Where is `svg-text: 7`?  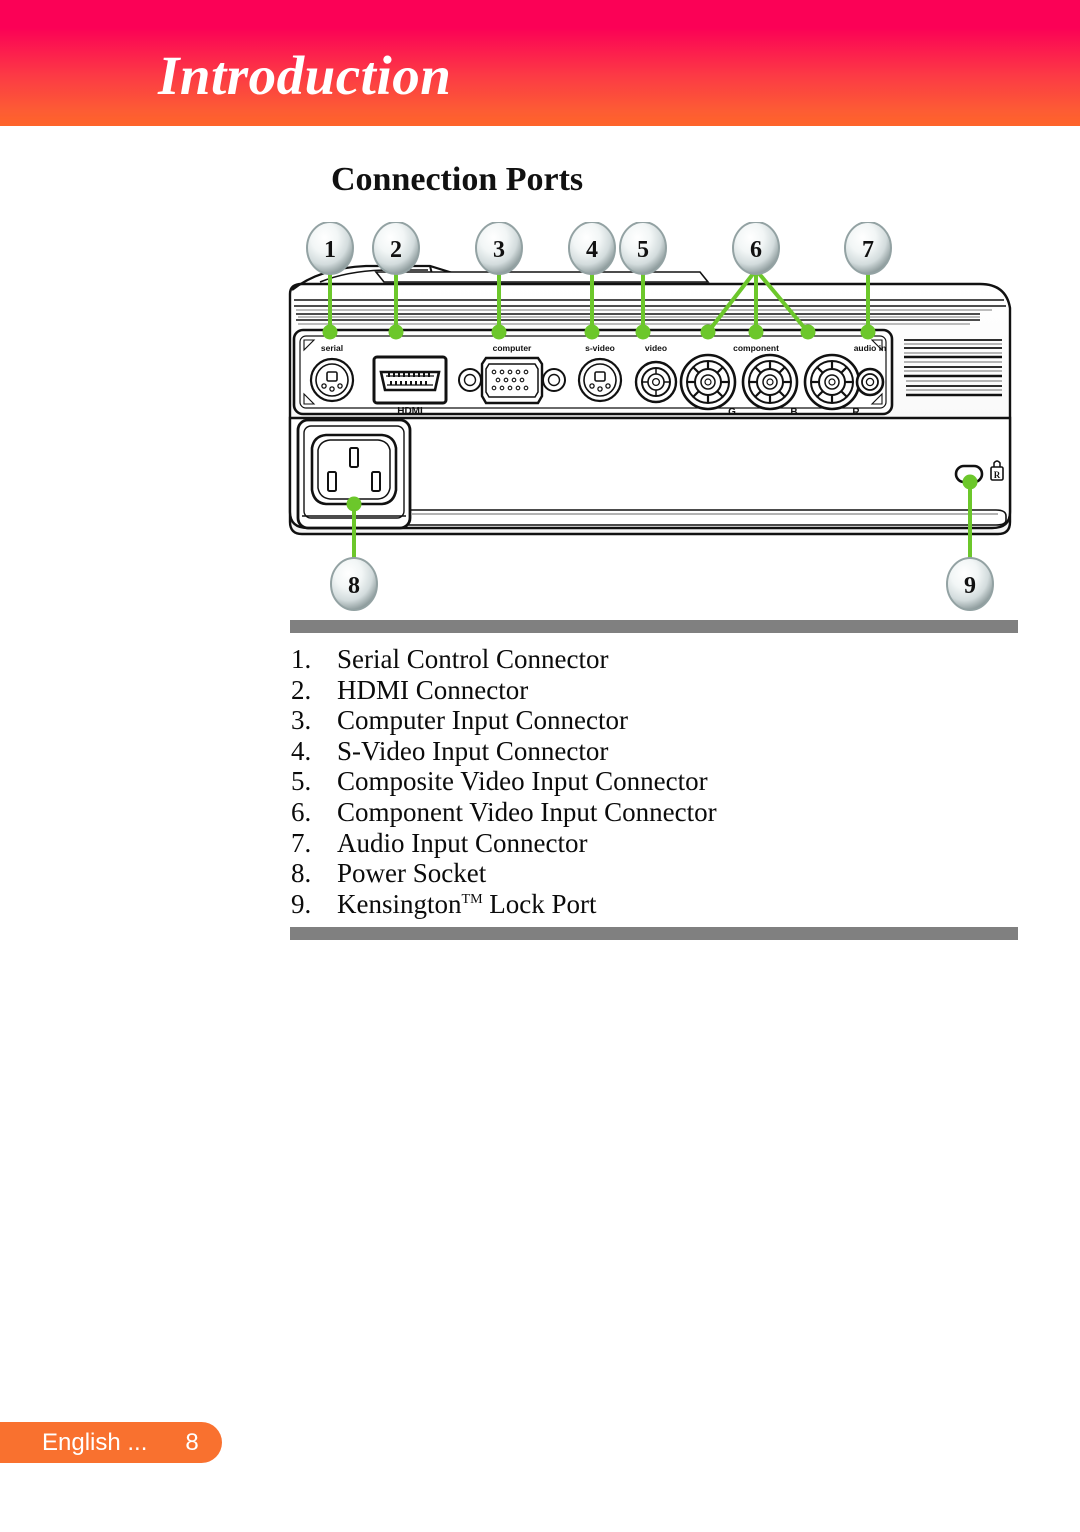
svg-text: 7 is located at coordinates (868, 250).